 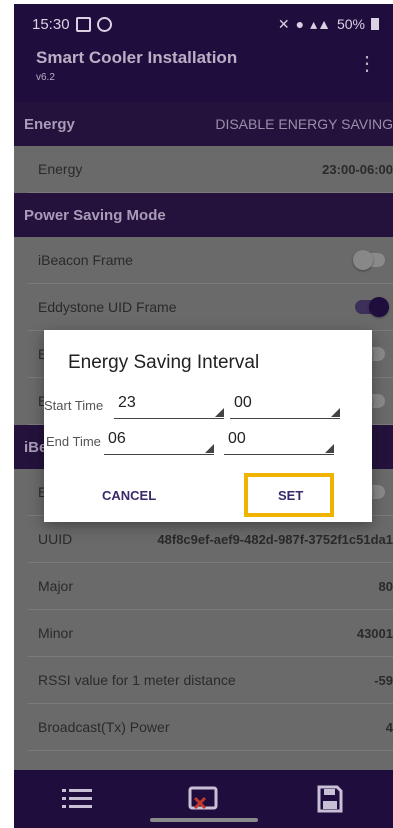 What do you see at coordinates (104, 24) in the screenshot?
I see `shield-icon` at bounding box center [104, 24].